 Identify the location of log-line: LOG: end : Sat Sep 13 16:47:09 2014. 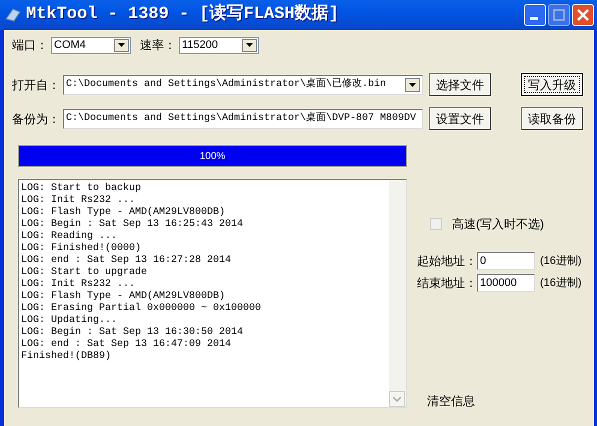
(126, 344).